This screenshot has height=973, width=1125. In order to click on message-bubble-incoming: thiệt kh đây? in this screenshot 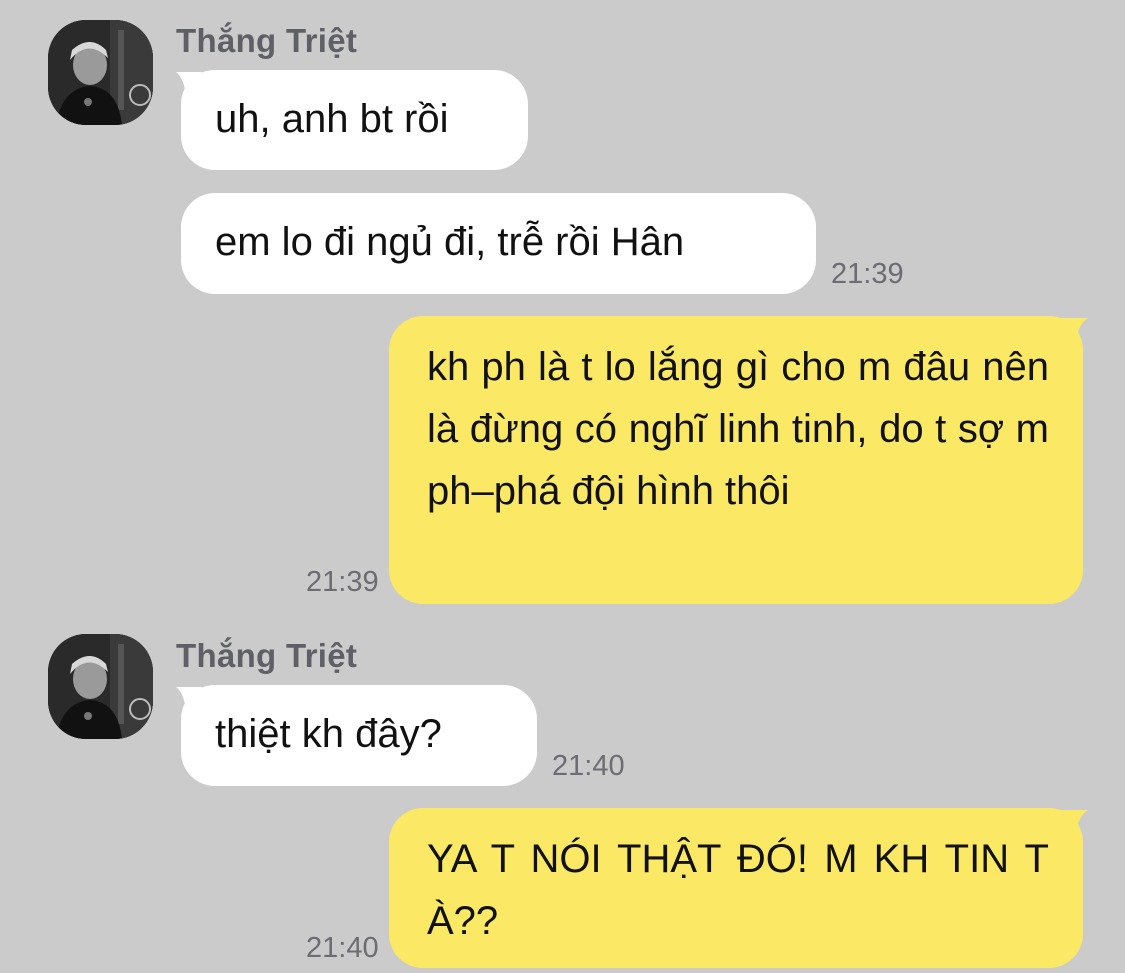, I will do `click(359, 735)`.